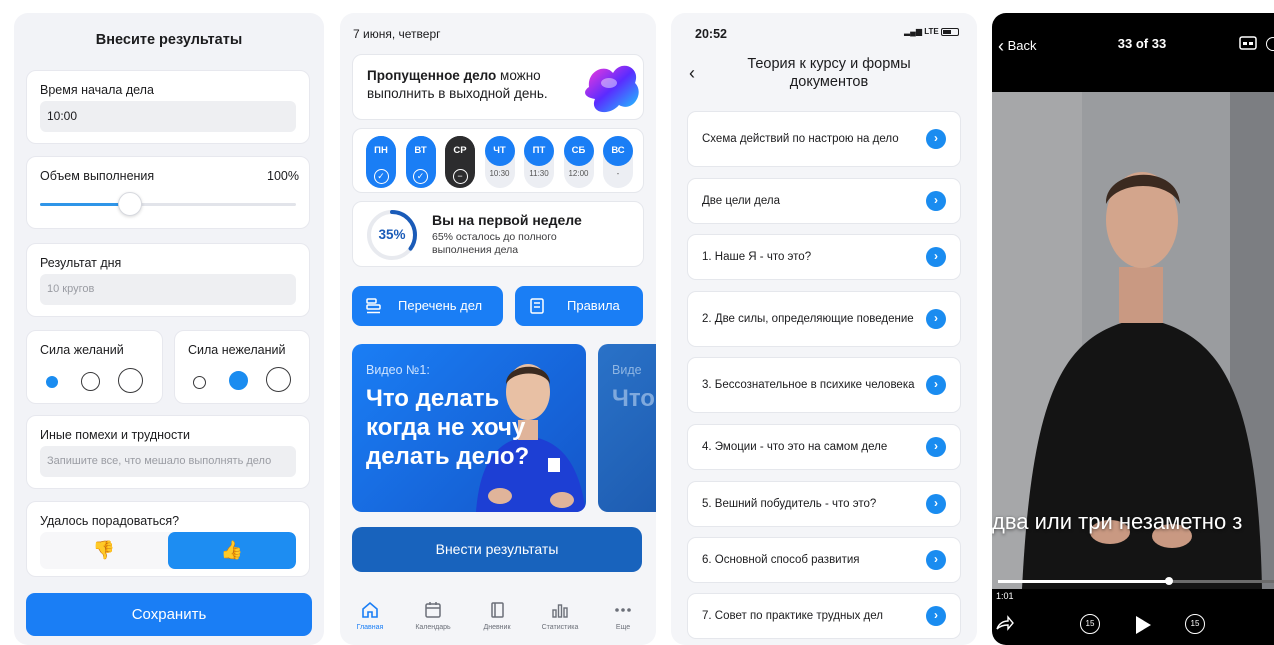  I want to click on undesire-label: Сила нежеланий, so click(237, 350).